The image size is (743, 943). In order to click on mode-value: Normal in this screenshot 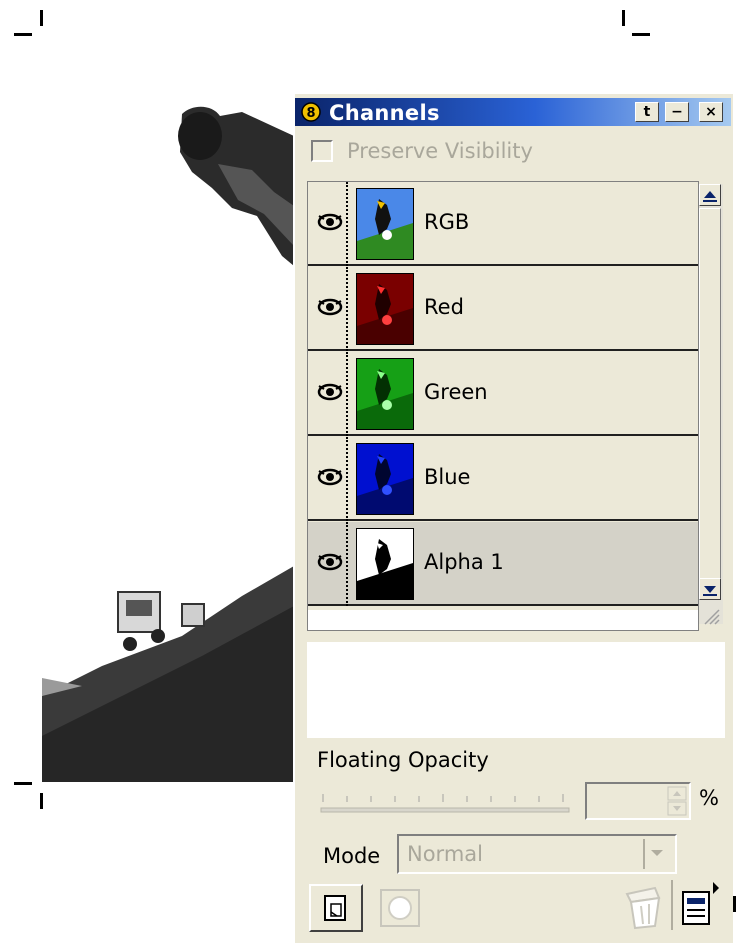, I will do `click(445, 854)`.